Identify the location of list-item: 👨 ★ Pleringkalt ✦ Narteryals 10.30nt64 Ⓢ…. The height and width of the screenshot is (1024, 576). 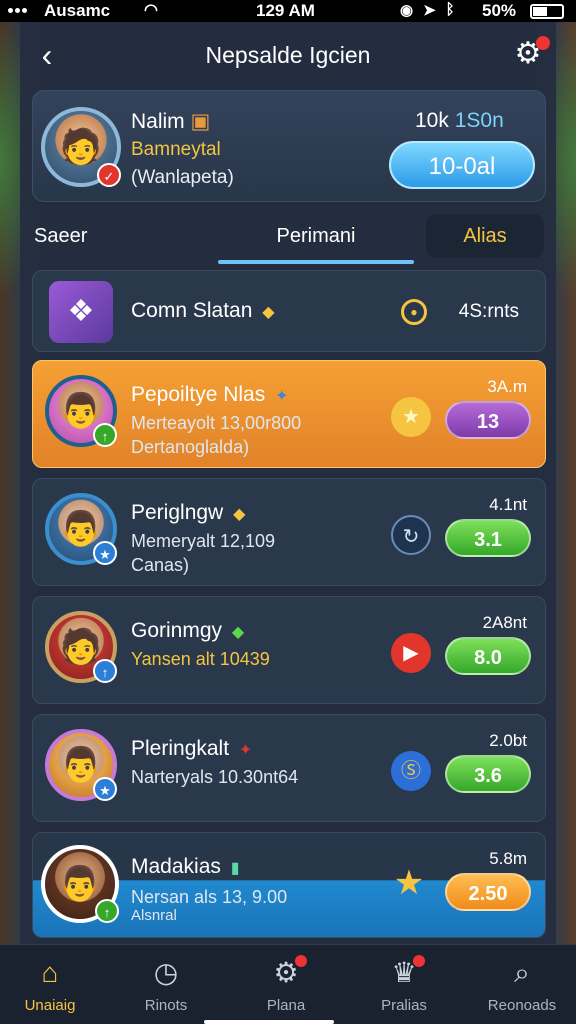
(289, 768).